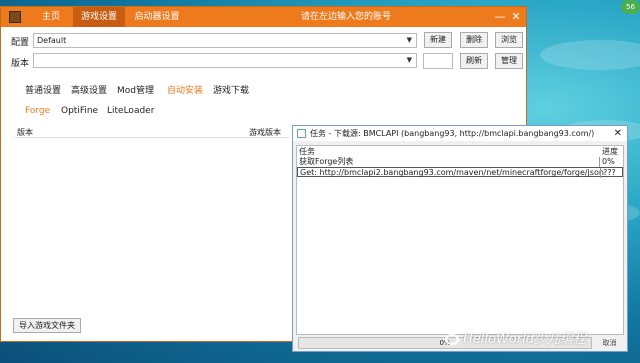  What do you see at coordinates (438, 40) in the screenshot?
I see `new-config-button: 新建` at bounding box center [438, 40].